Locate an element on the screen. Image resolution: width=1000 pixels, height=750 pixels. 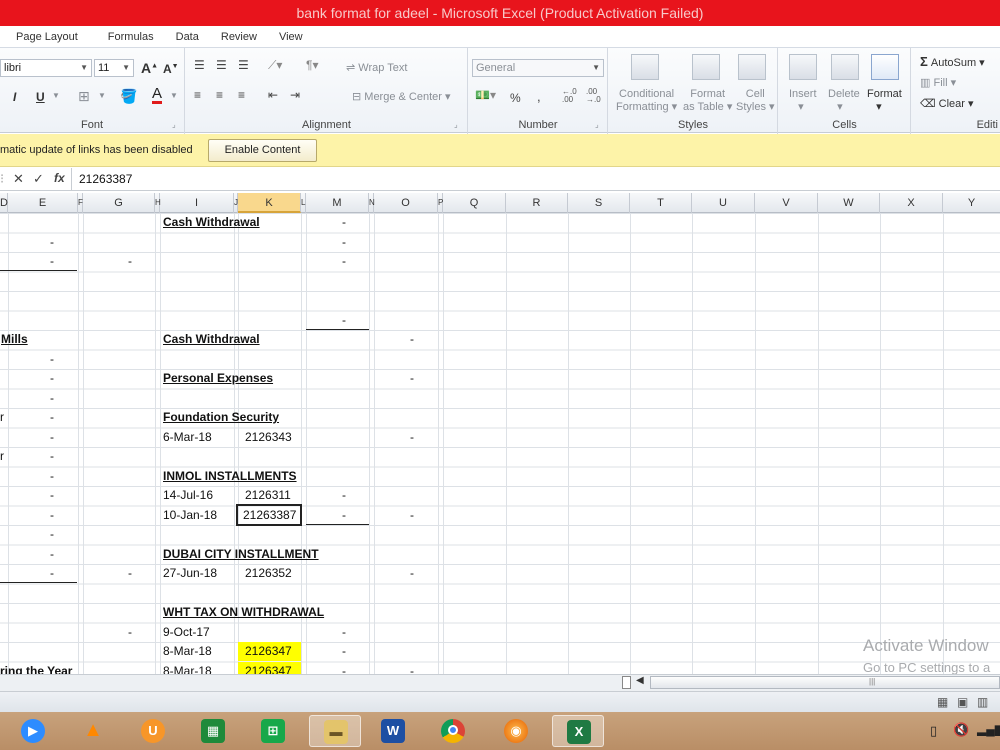
cell-i15: 14-Jul-16 is located at coordinates (188, 495).